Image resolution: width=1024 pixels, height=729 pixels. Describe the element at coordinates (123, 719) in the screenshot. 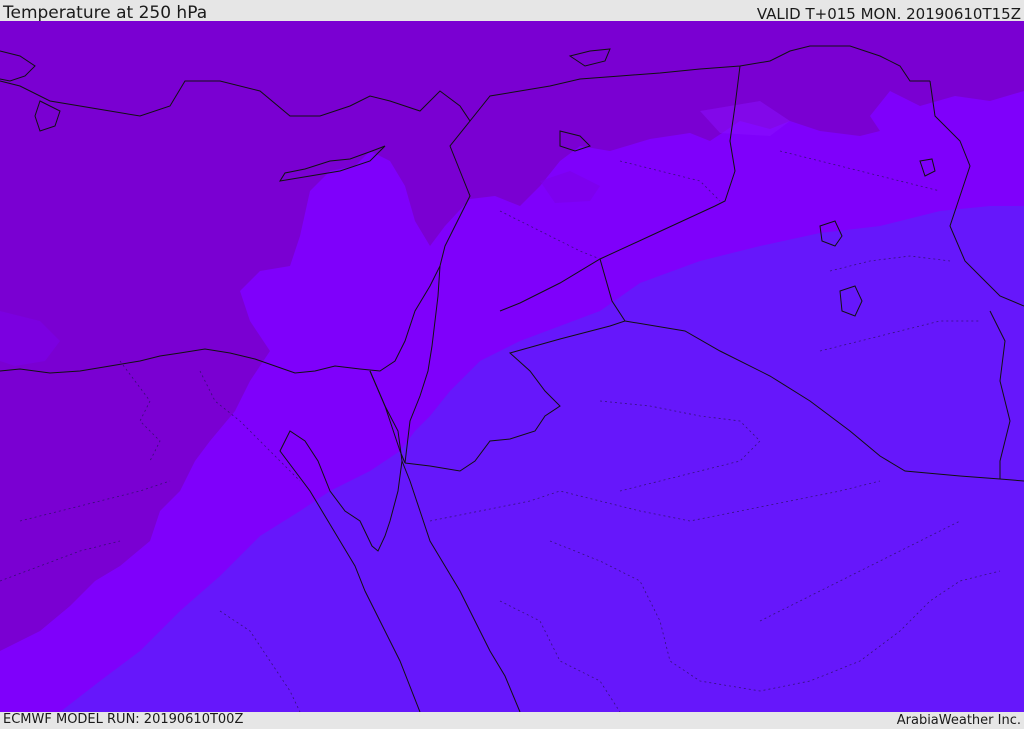

I see `model-run: ECMWF MODEL RUN: 20190610T00Z` at that location.